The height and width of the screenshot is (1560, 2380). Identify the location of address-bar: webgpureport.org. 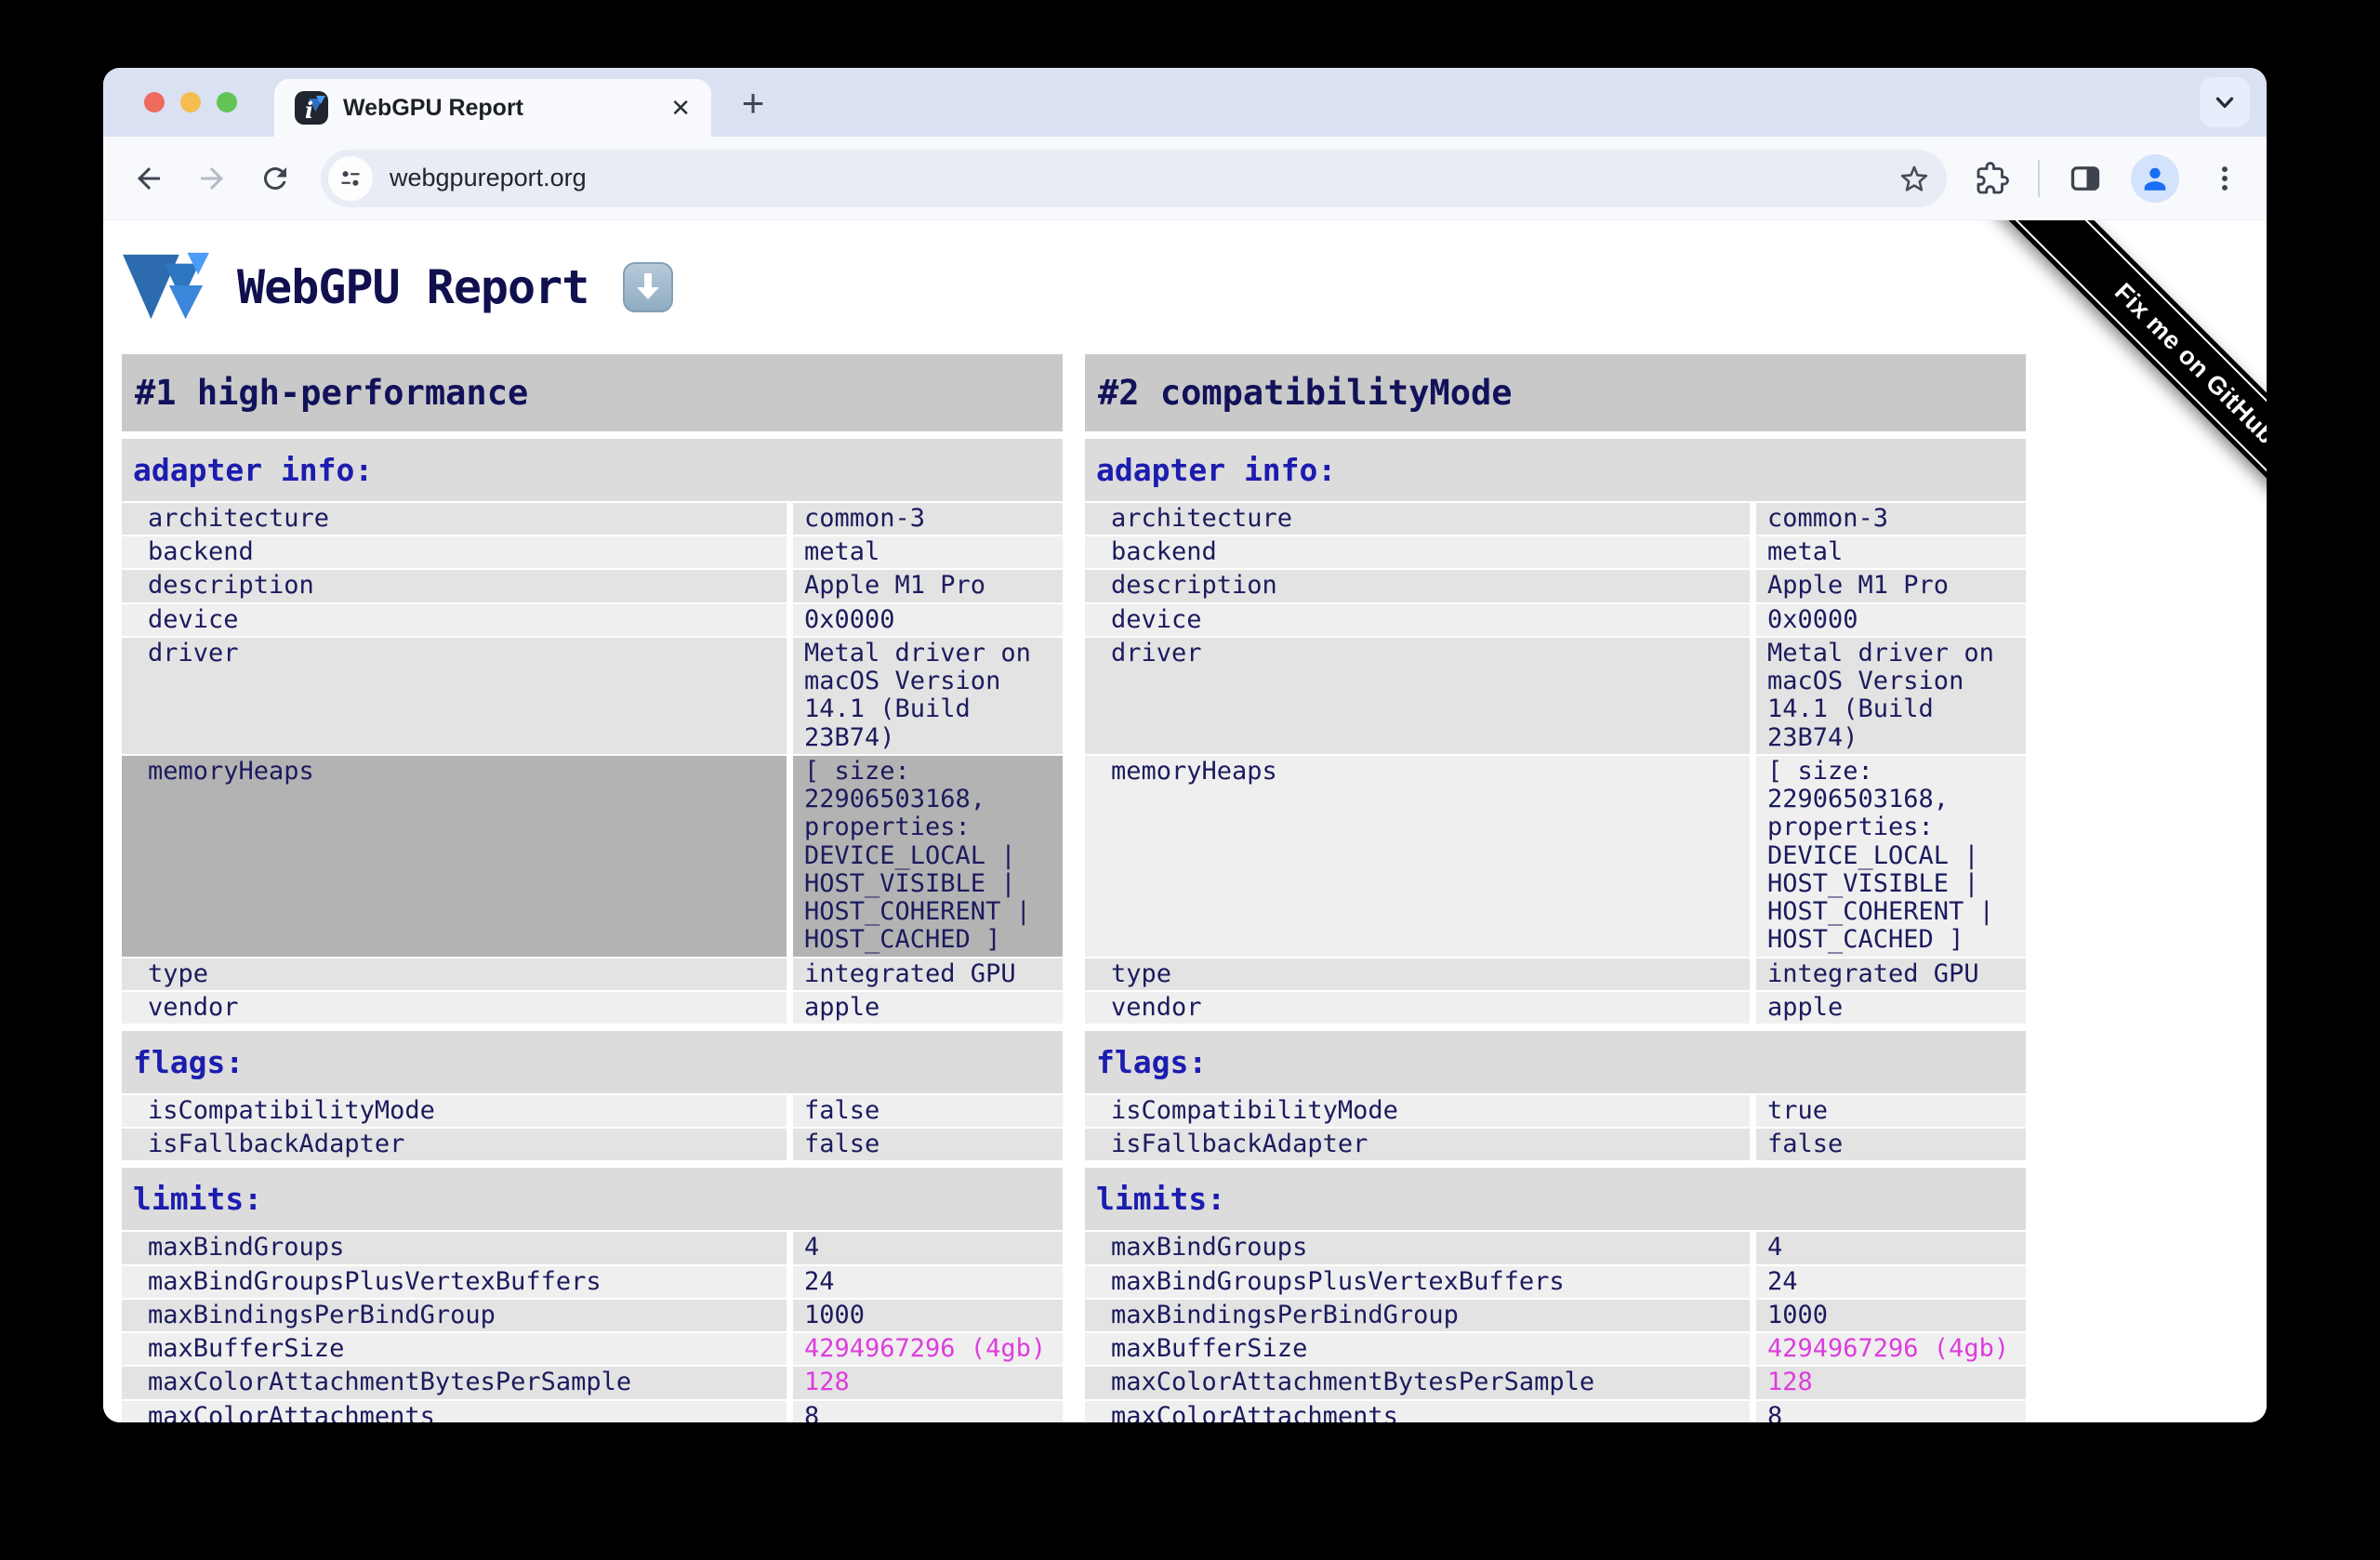
(1134, 178).